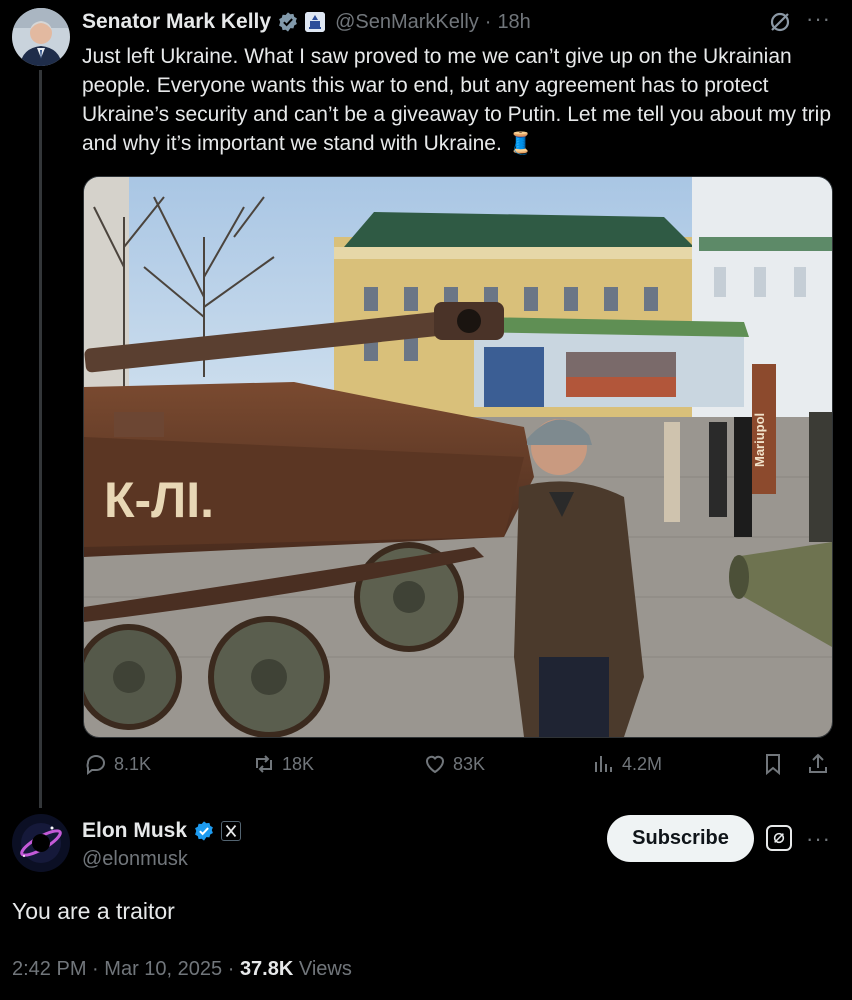 This screenshot has height=1000, width=852. What do you see at coordinates (134, 831) in the screenshot?
I see `reply-author-name: Elon Musk` at bounding box center [134, 831].